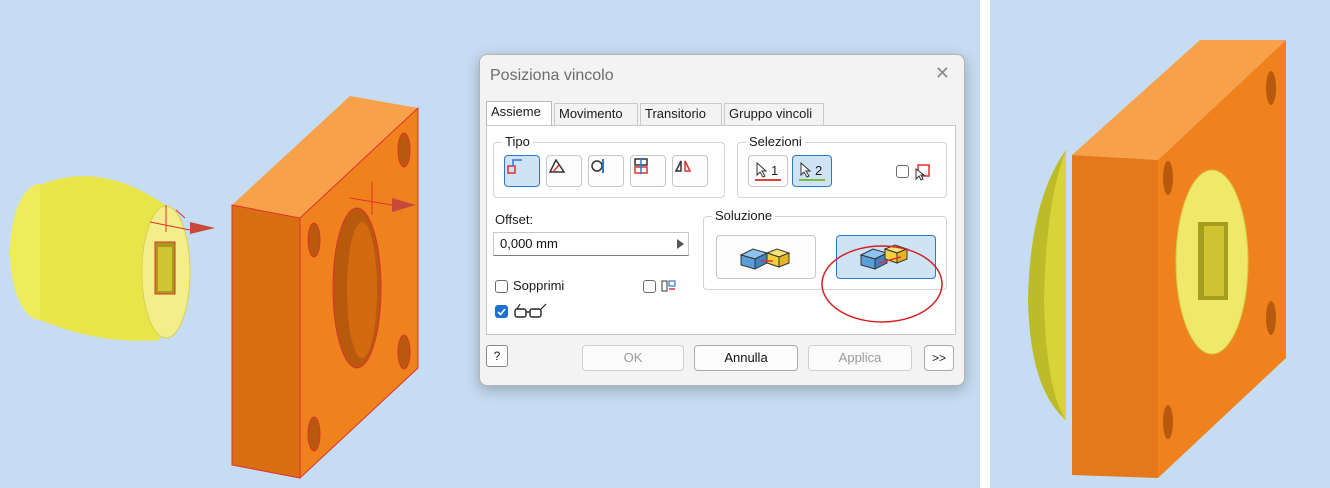  What do you see at coordinates (902, 171) in the screenshot?
I see `first-occurrence-checkbox` at bounding box center [902, 171].